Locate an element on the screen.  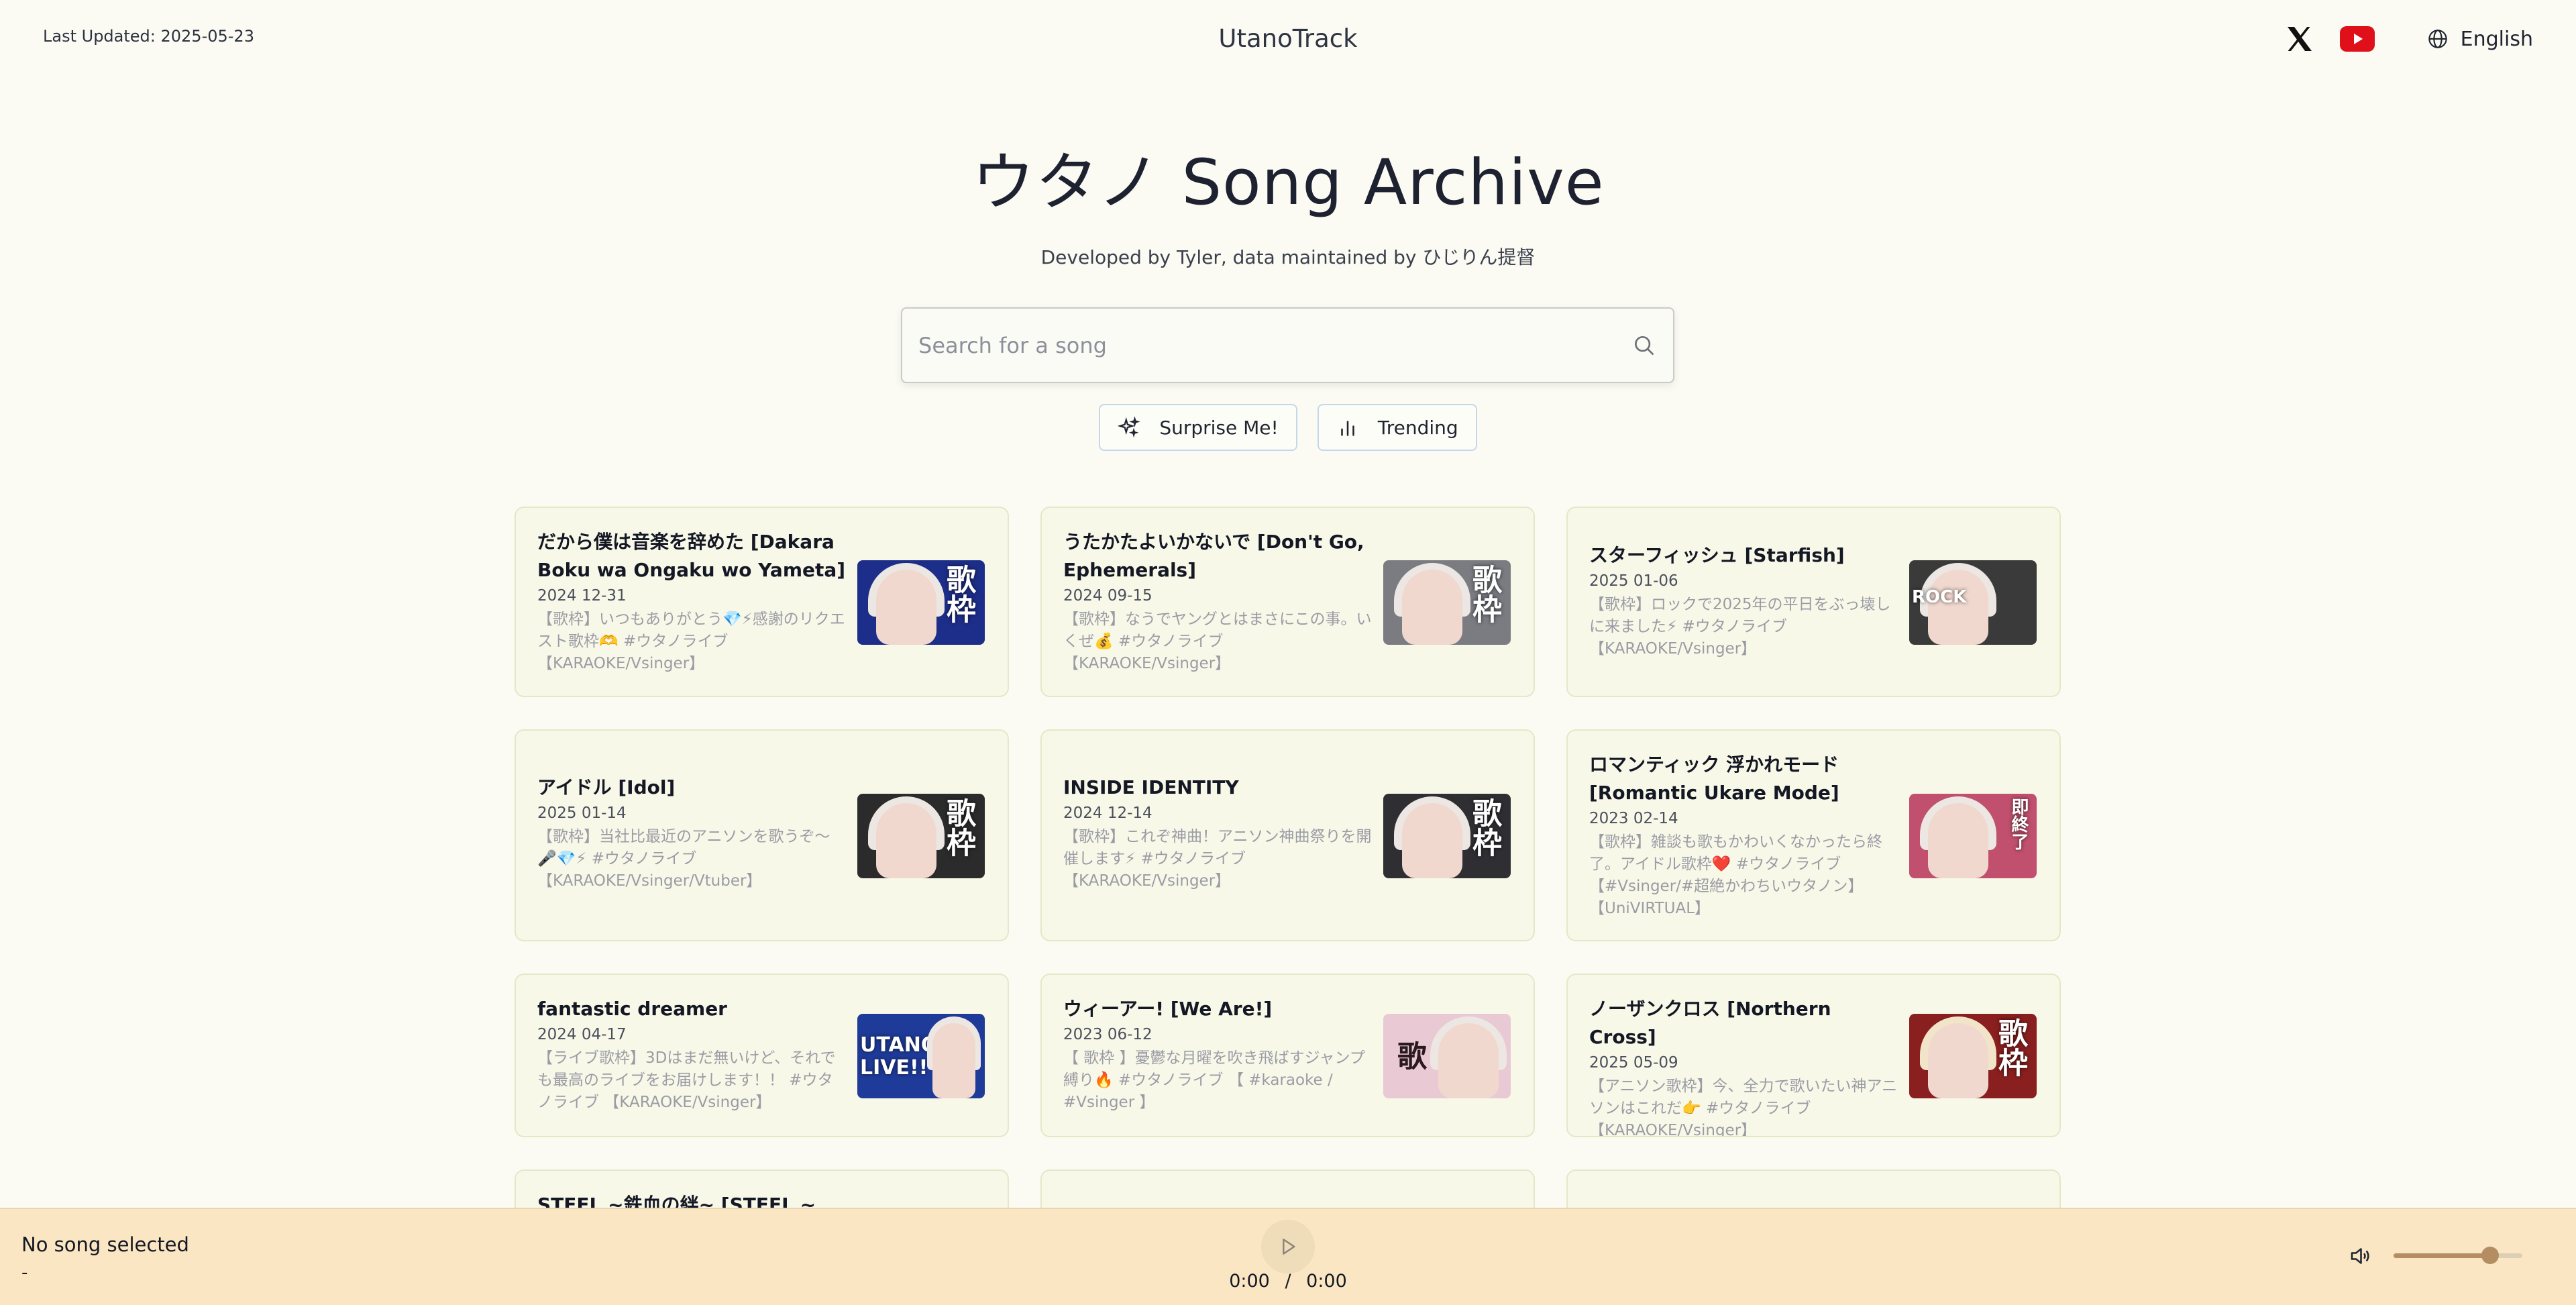
volume-icon is located at coordinates (2360, 1256).